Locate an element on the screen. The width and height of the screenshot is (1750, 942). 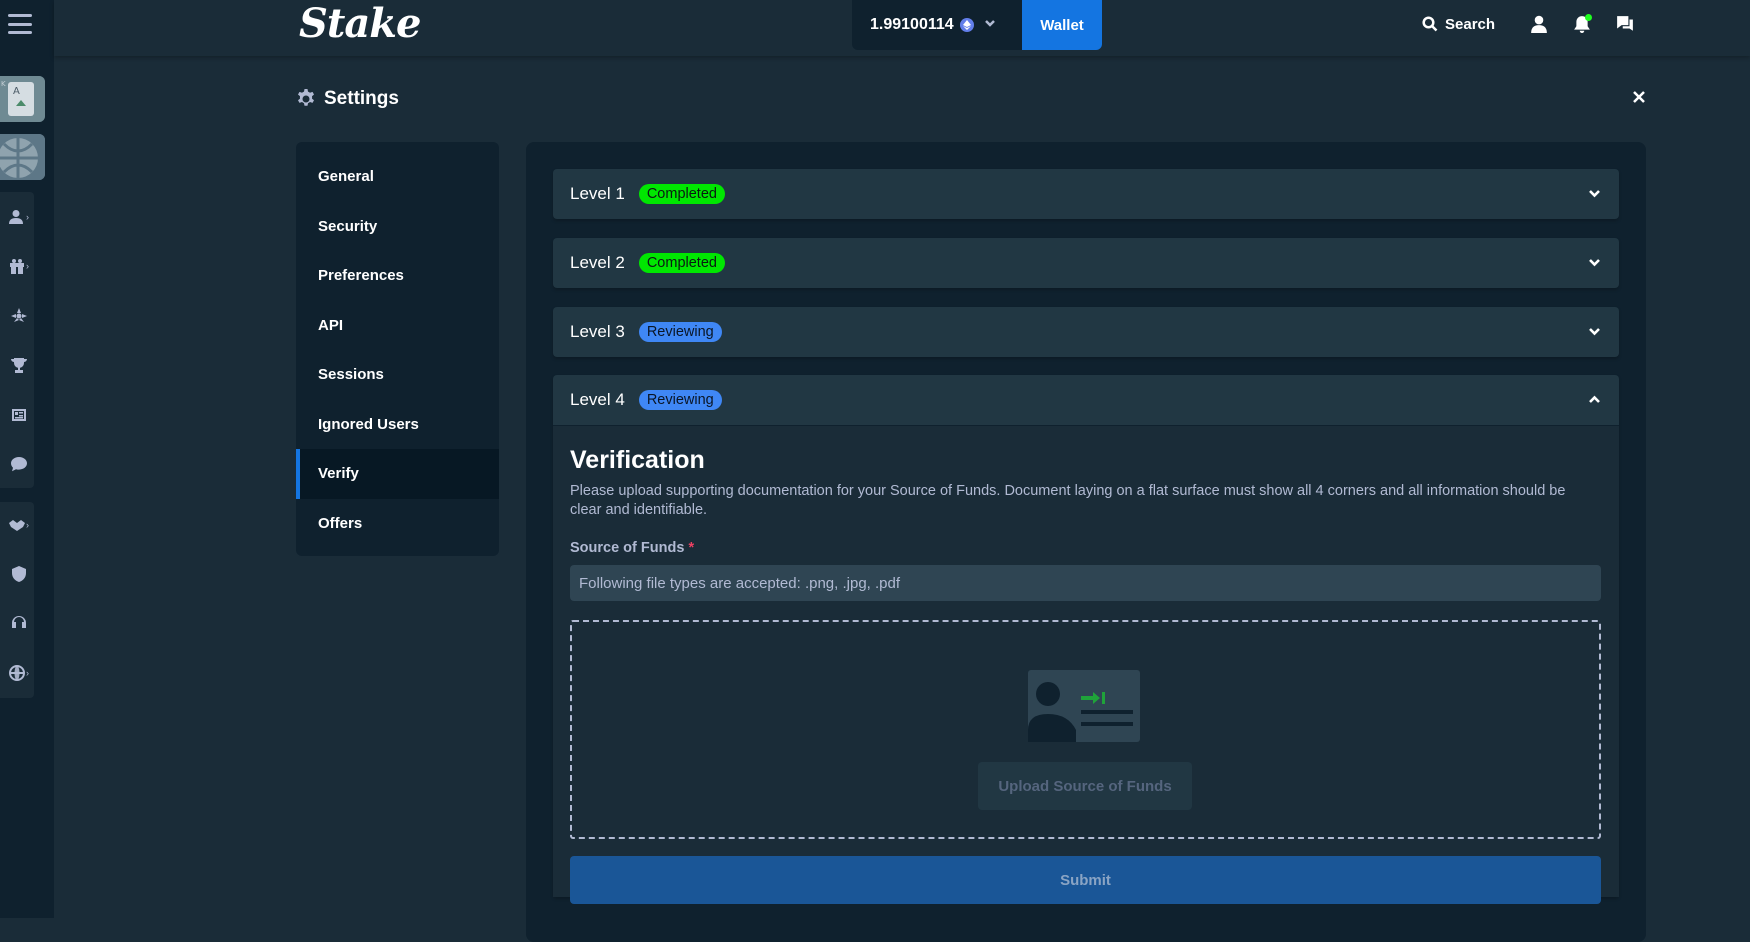
close-icon is located at coordinates (1639, 97).